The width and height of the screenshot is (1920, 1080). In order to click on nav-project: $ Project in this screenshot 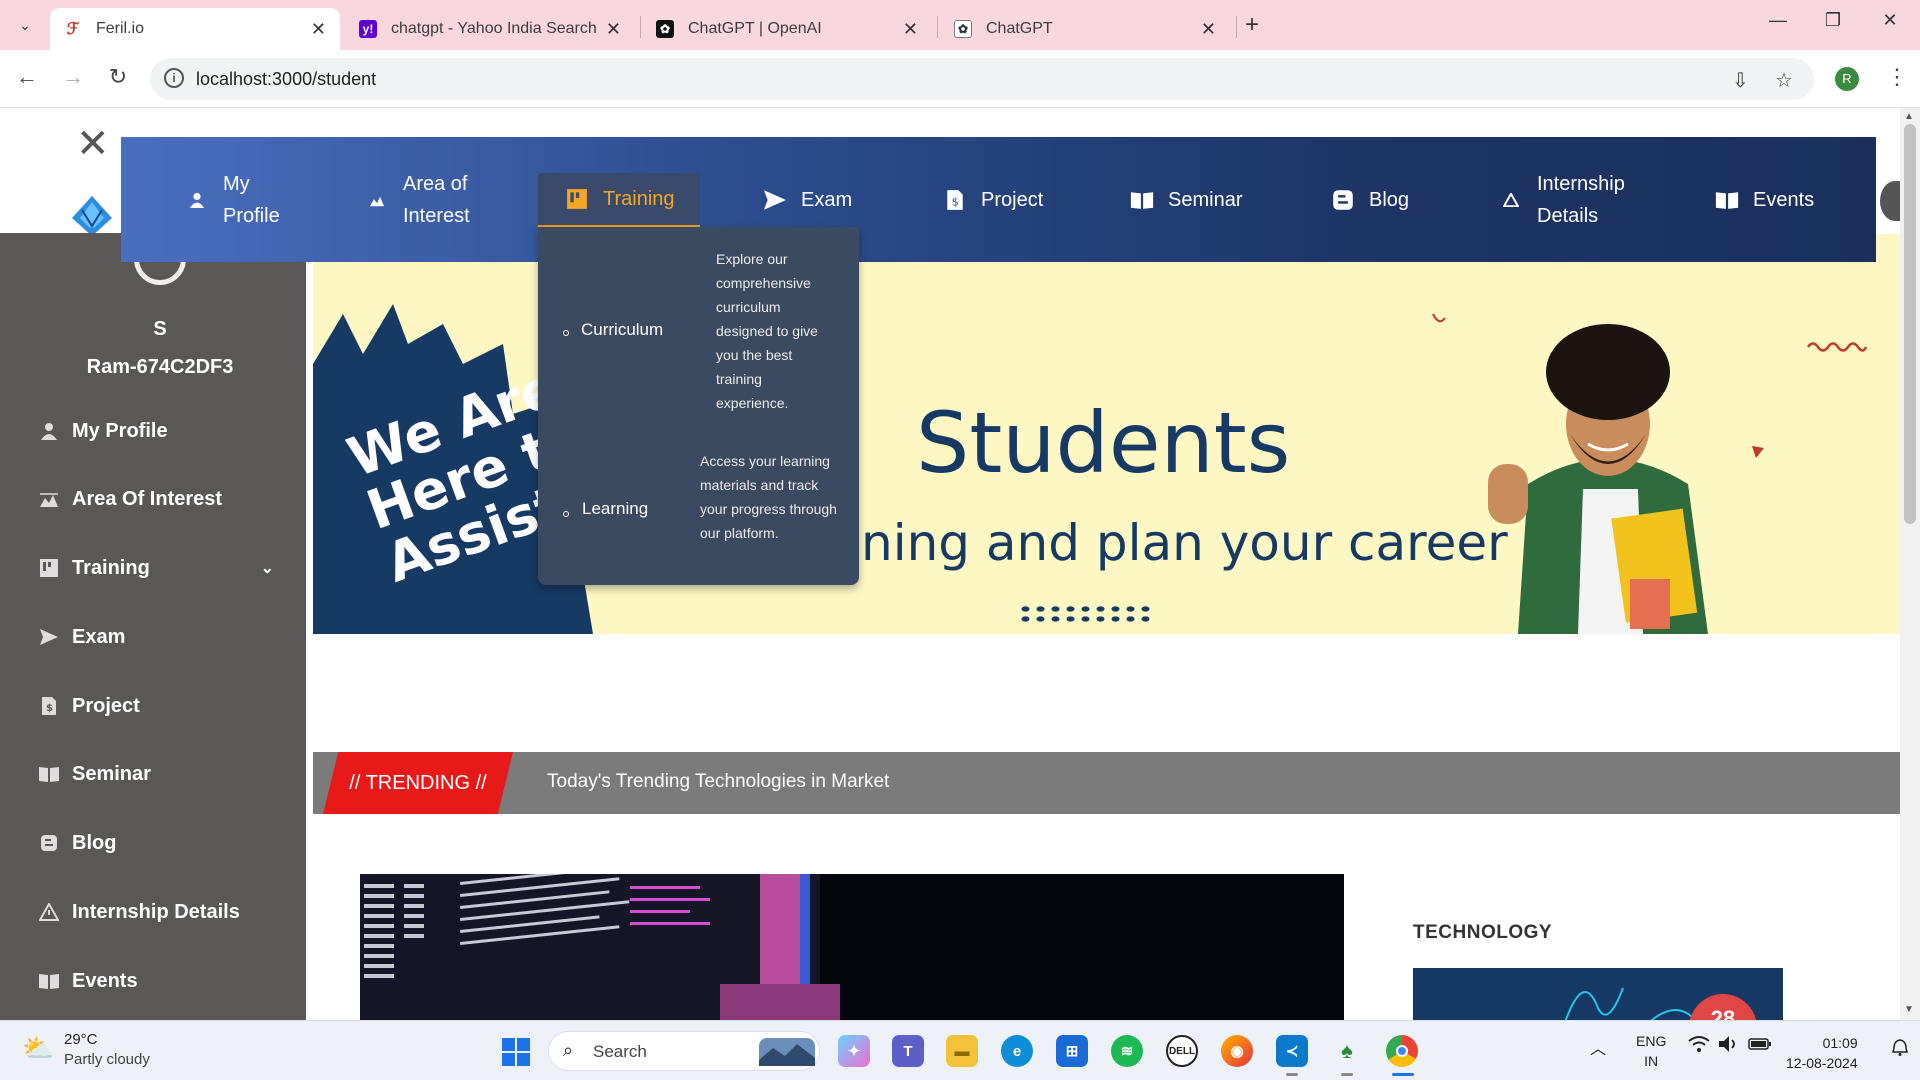, I will do `click(992, 199)`.